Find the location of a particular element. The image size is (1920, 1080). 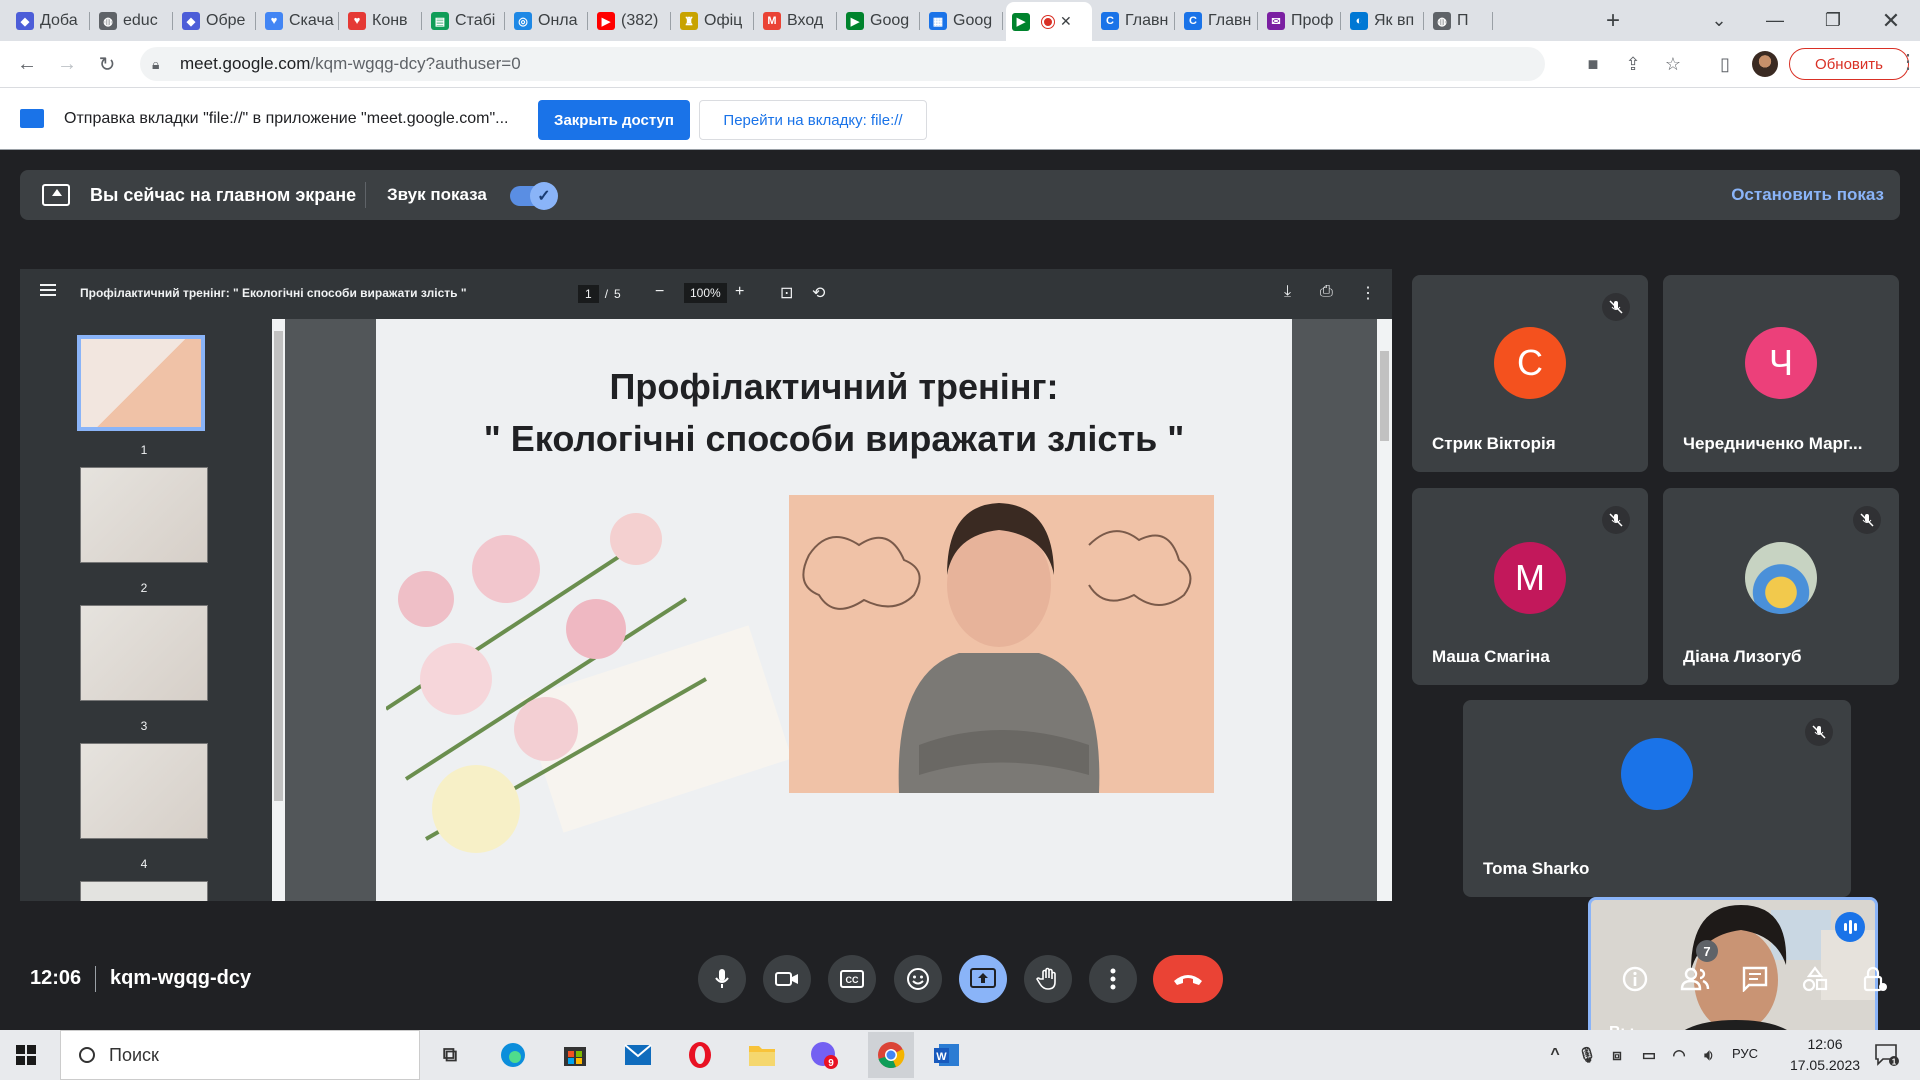

activities-button is located at coordinates (1815, 979).